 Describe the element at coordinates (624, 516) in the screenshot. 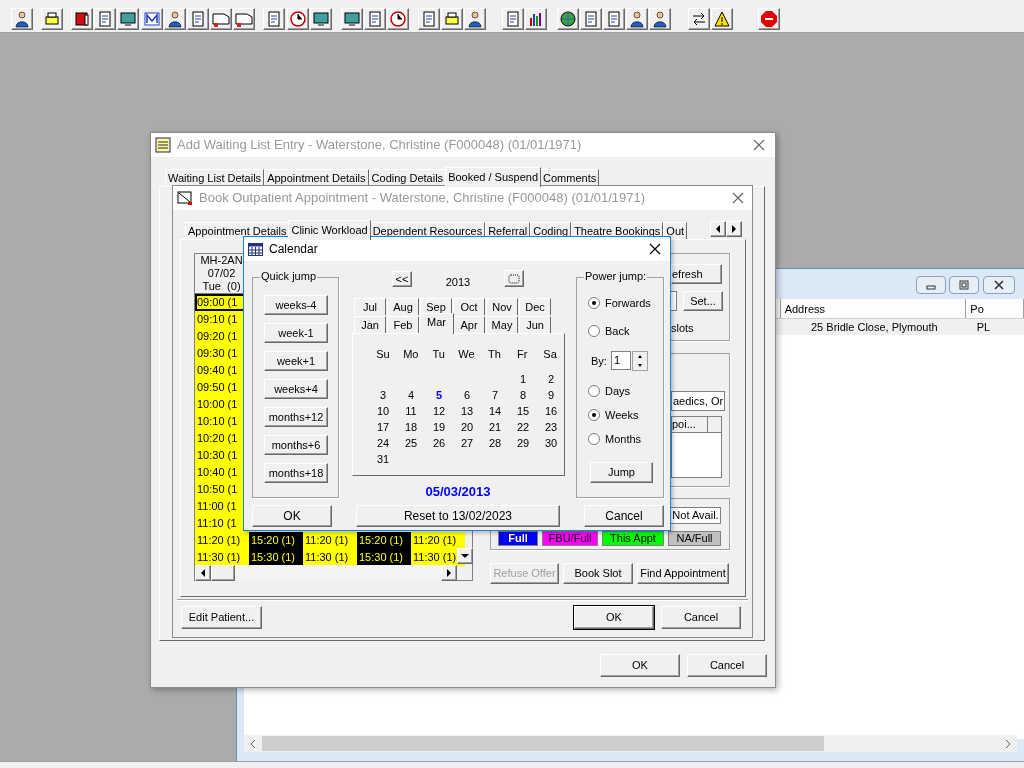

I see `cancel-button: Cancel` at that location.